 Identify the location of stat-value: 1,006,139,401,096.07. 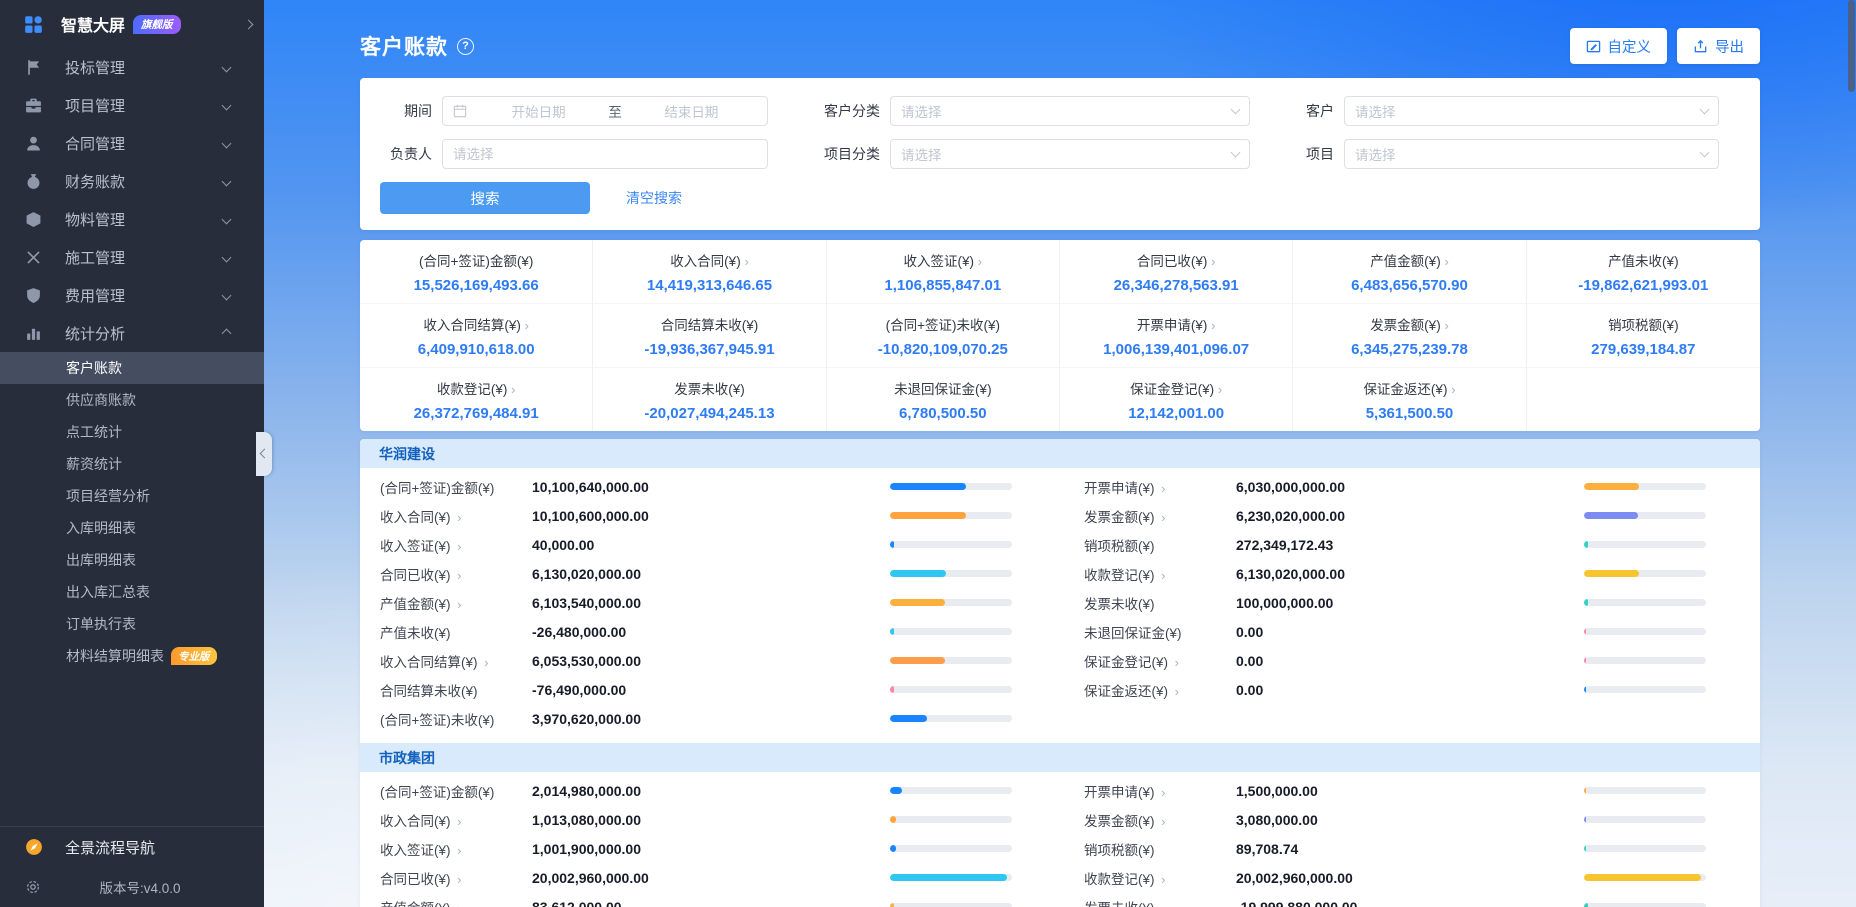
(1176, 349).